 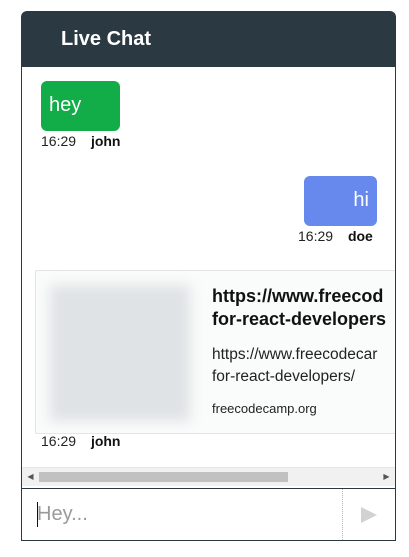 I want to click on message-bubble-received: hey, so click(x=80, y=106).